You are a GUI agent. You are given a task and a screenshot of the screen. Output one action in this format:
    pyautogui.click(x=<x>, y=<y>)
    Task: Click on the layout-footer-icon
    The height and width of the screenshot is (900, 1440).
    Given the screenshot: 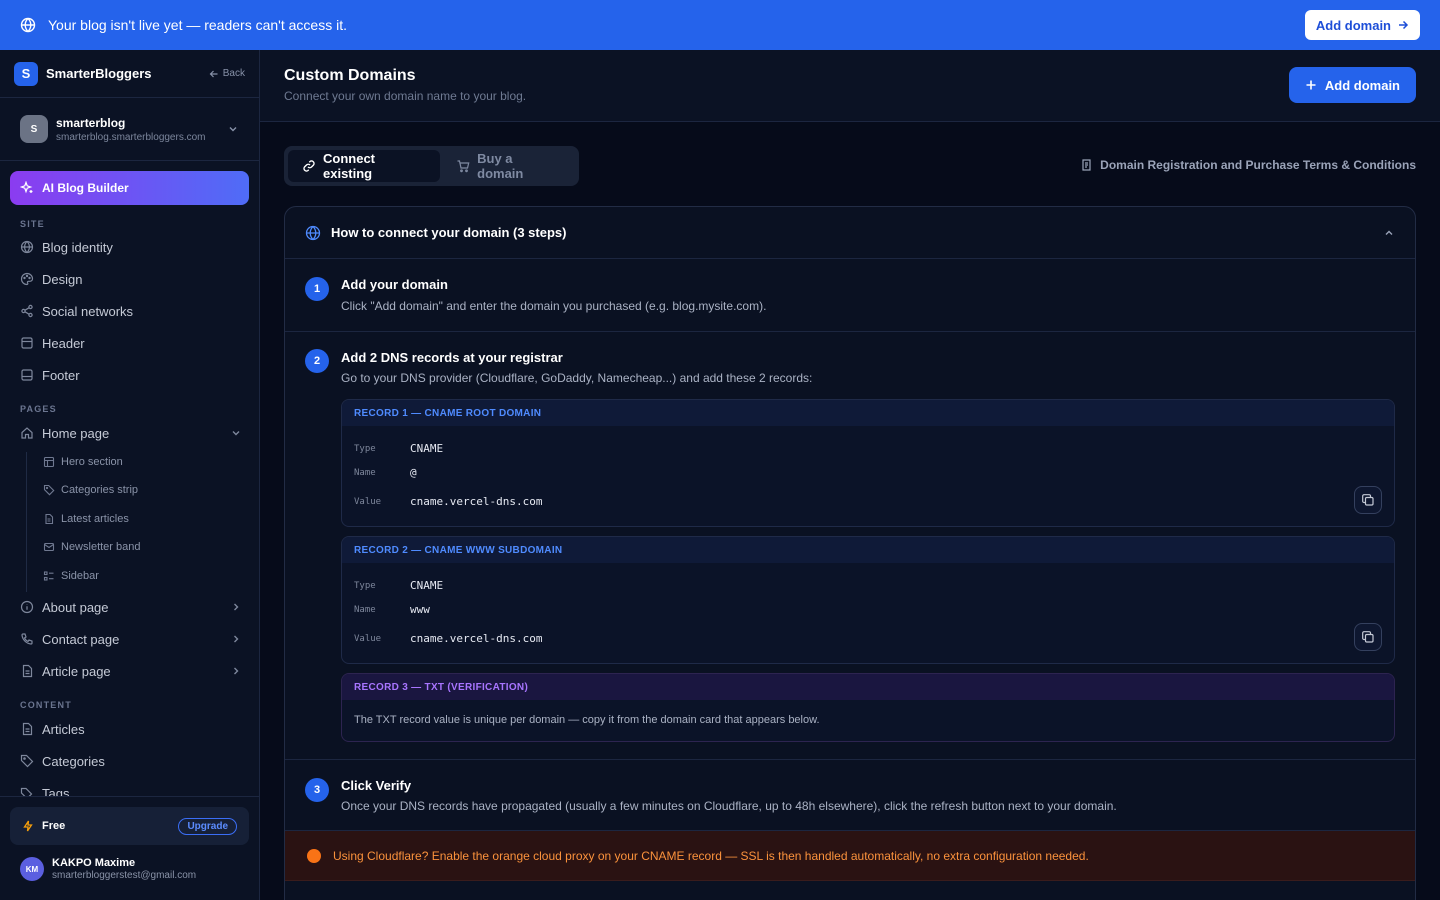 What is the action you would take?
    pyautogui.click(x=27, y=375)
    